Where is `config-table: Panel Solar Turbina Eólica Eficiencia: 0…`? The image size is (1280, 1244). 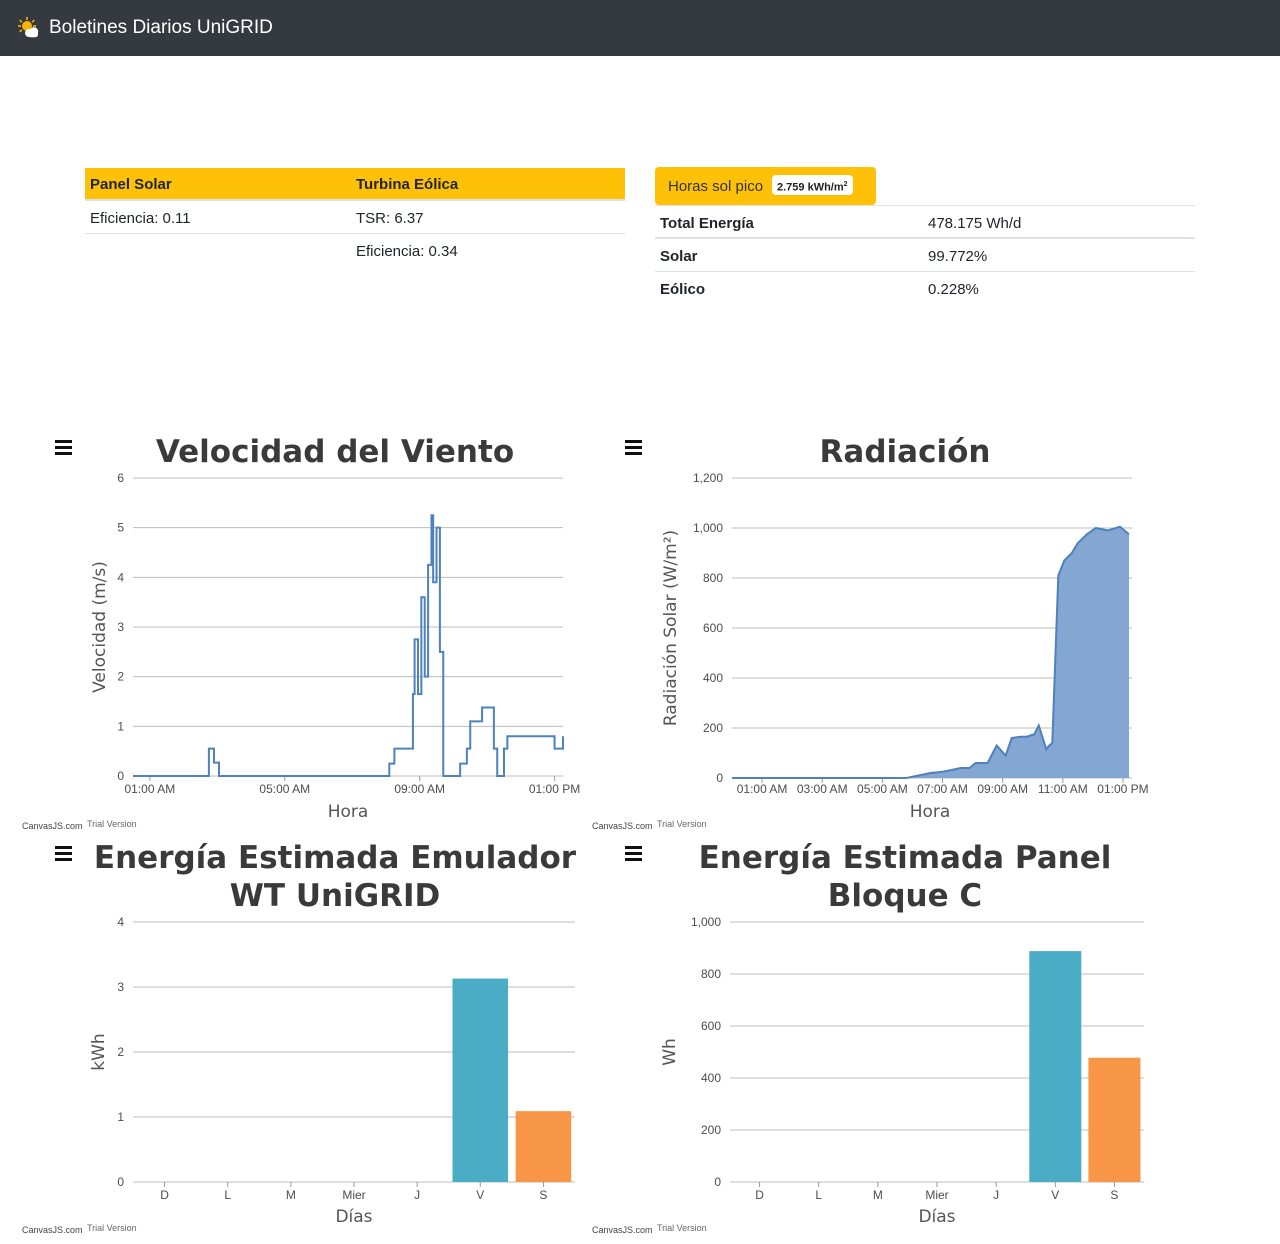
config-table: Panel Solar Turbina Eólica Eficiencia: 0… is located at coordinates (355, 217).